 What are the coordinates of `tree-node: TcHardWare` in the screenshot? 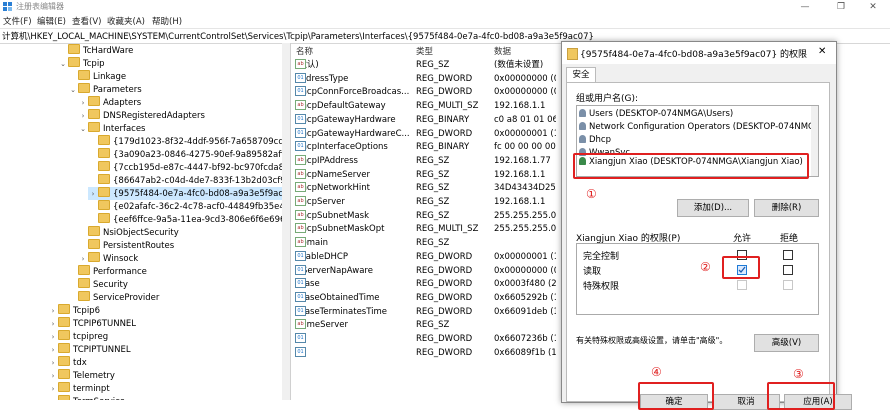 It's located at (95, 50).